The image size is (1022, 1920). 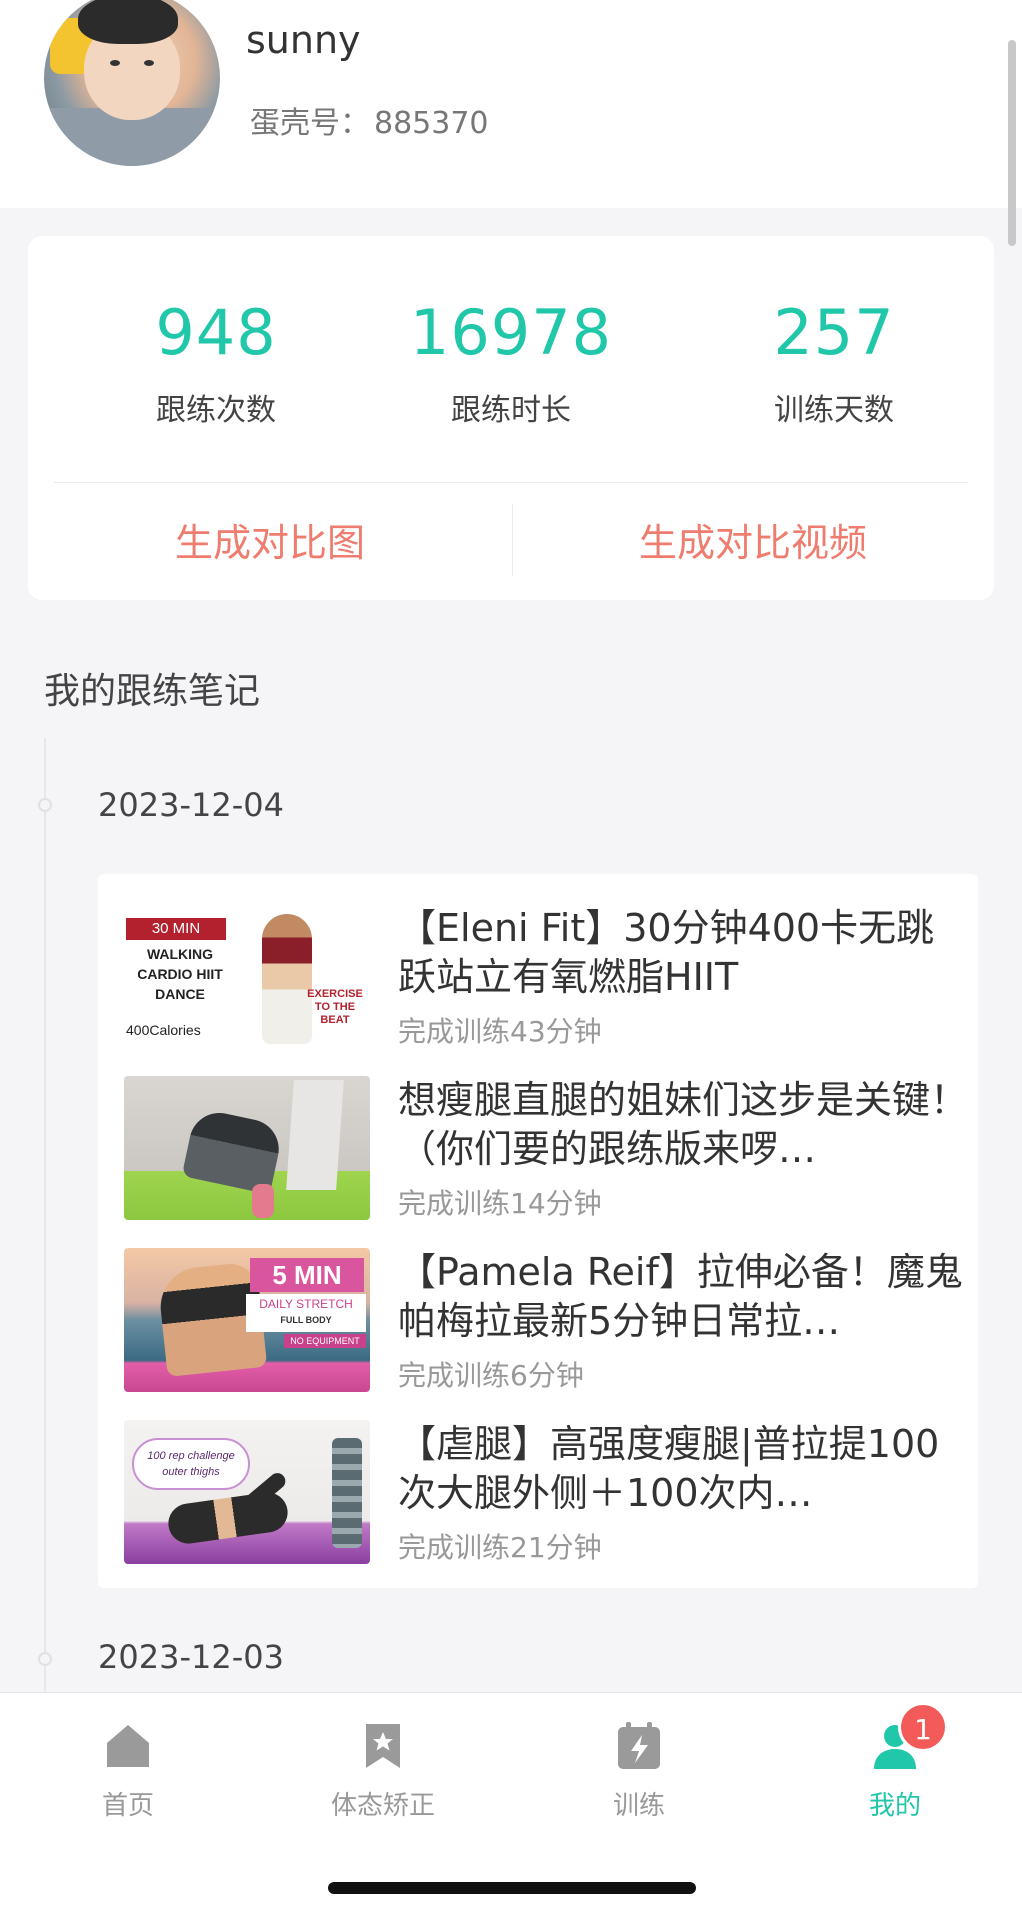 I want to click on note-meta: 完成训练6分钟, so click(x=491, y=1375).